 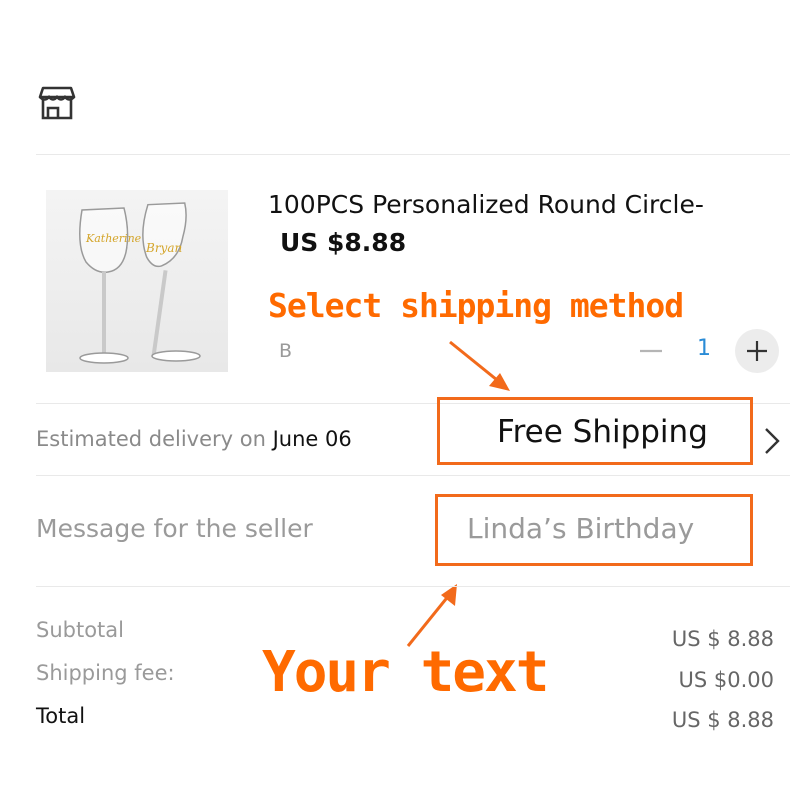 I want to click on delivery-date: June 06, so click(x=312, y=439).